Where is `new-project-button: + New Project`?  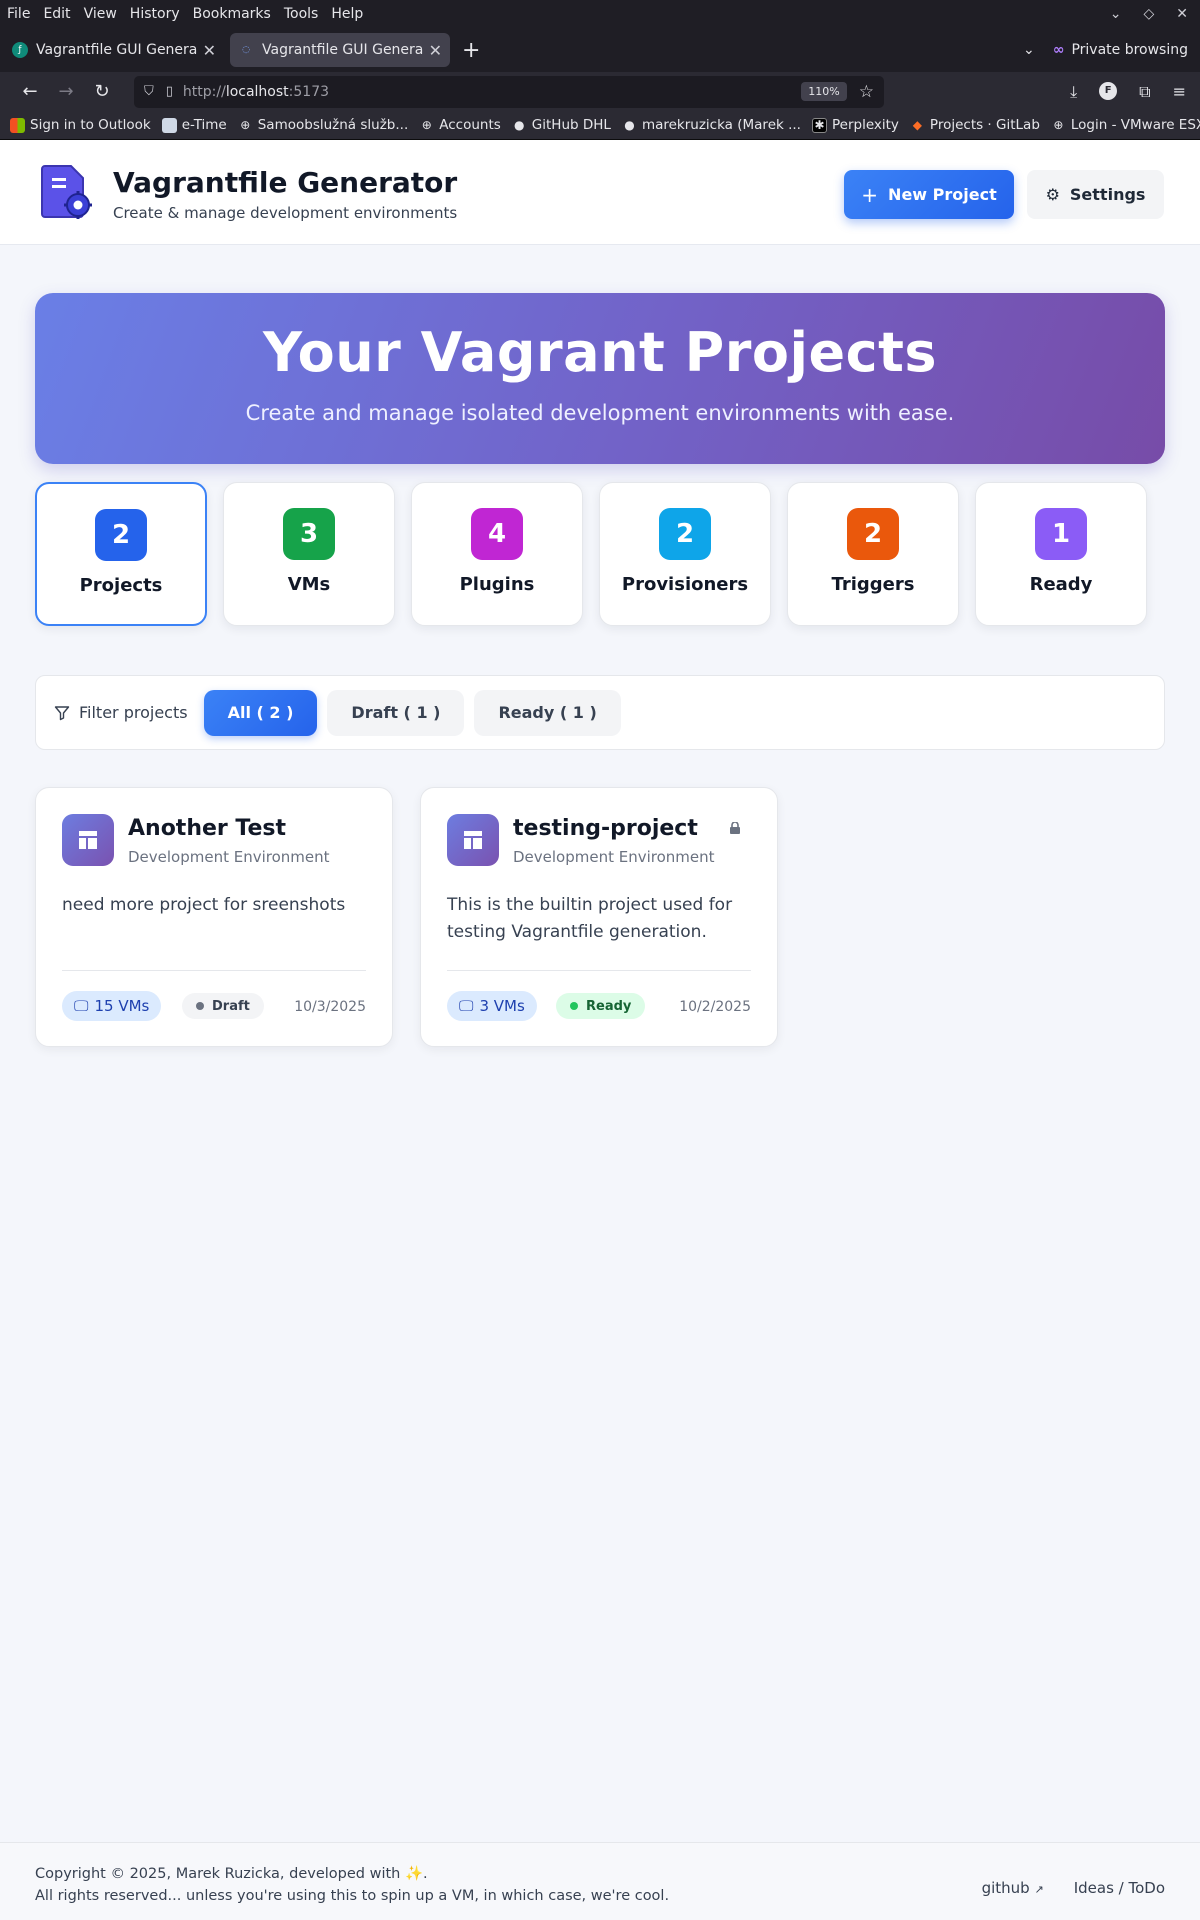
new-project-button: + New Project is located at coordinates (929, 194).